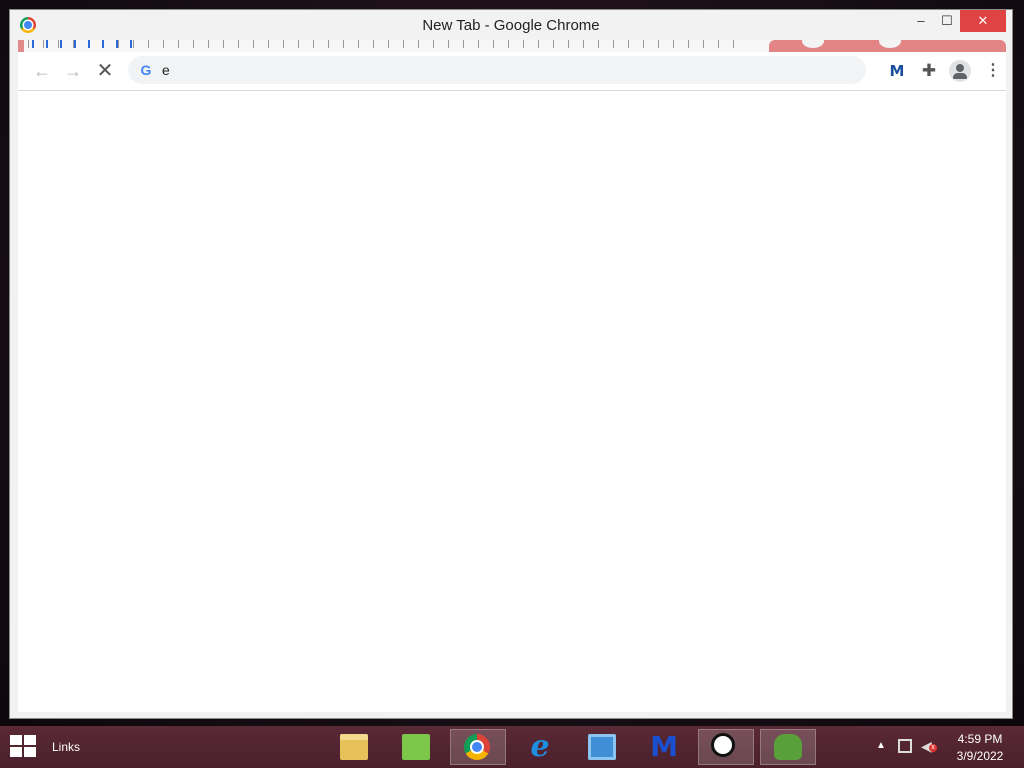 This screenshot has width=1024, height=768. What do you see at coordinates (66, 747) in the screenshot?
I see `links-toolbar: Links` at bounding box center [66, 747].